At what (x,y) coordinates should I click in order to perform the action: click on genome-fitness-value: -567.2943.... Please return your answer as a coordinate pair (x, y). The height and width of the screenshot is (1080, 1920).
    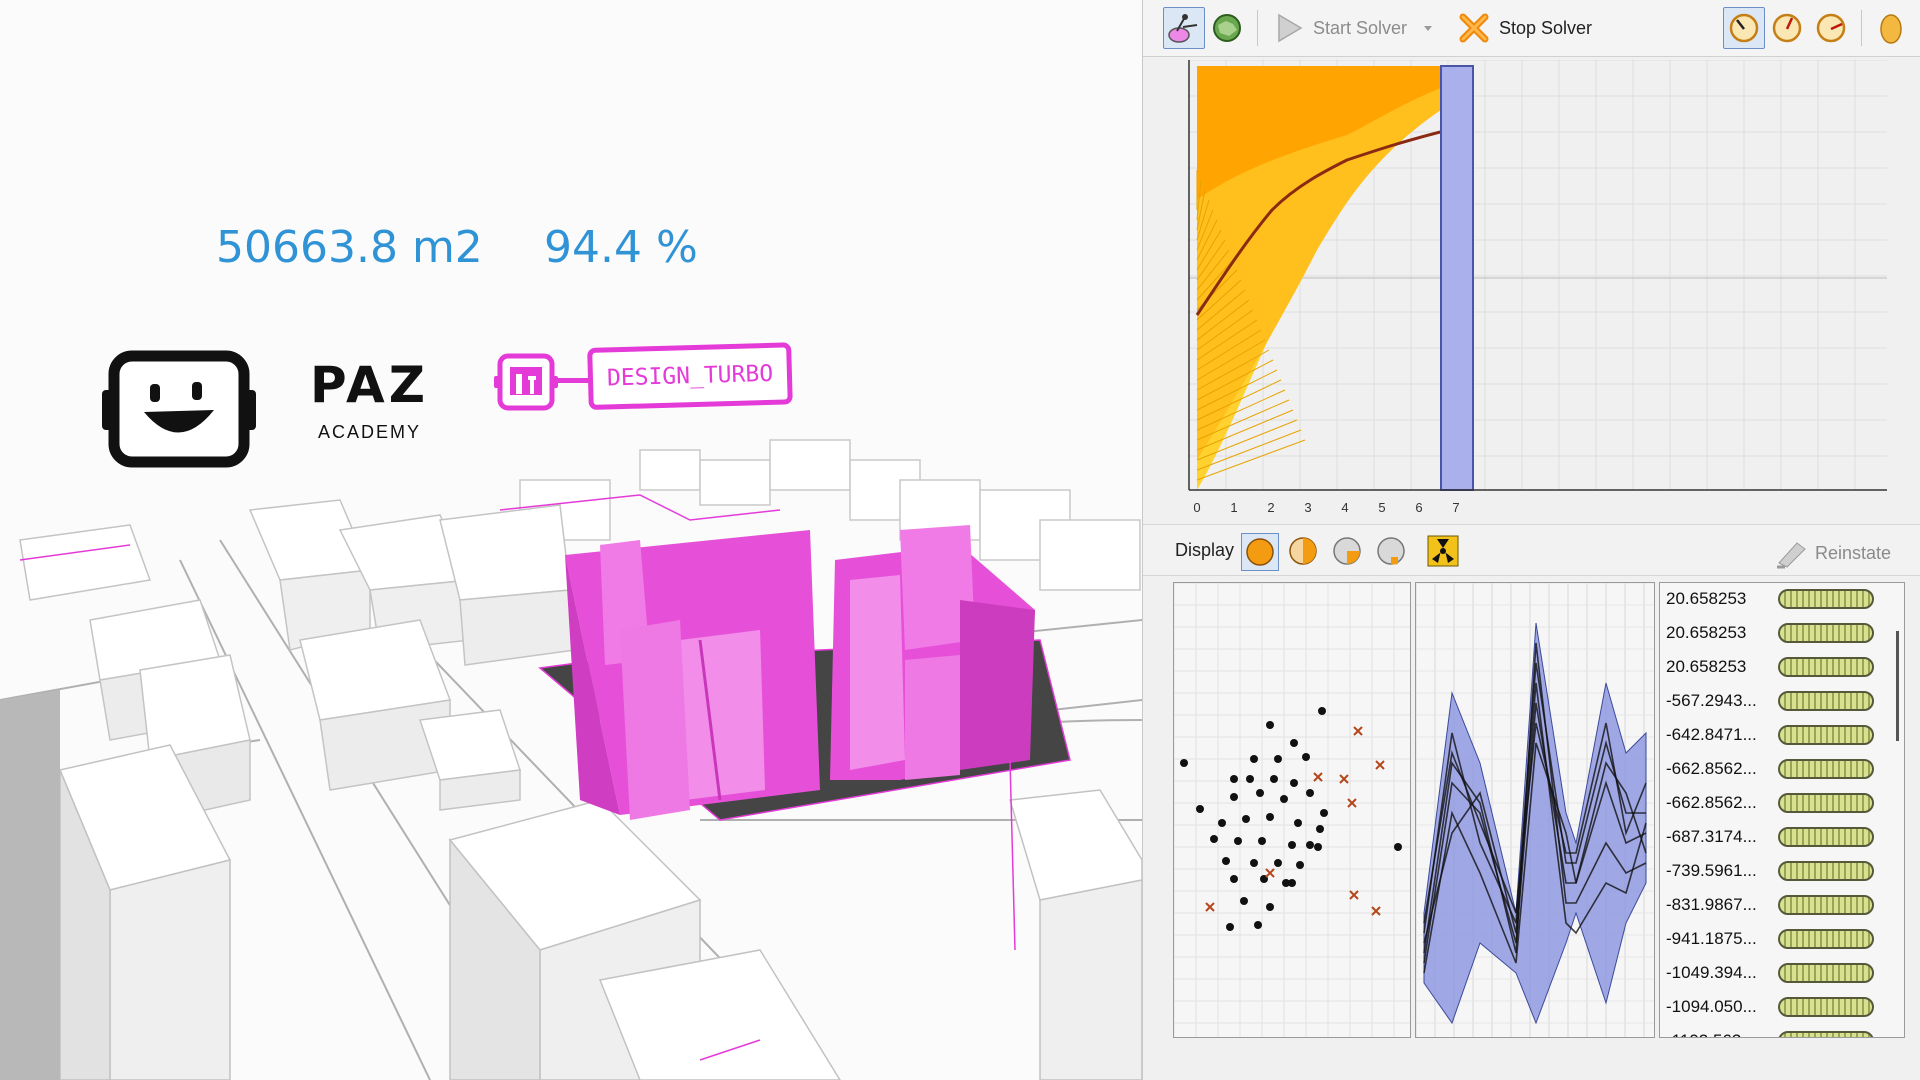
    Looking at the image, I should click on (1711, 700).